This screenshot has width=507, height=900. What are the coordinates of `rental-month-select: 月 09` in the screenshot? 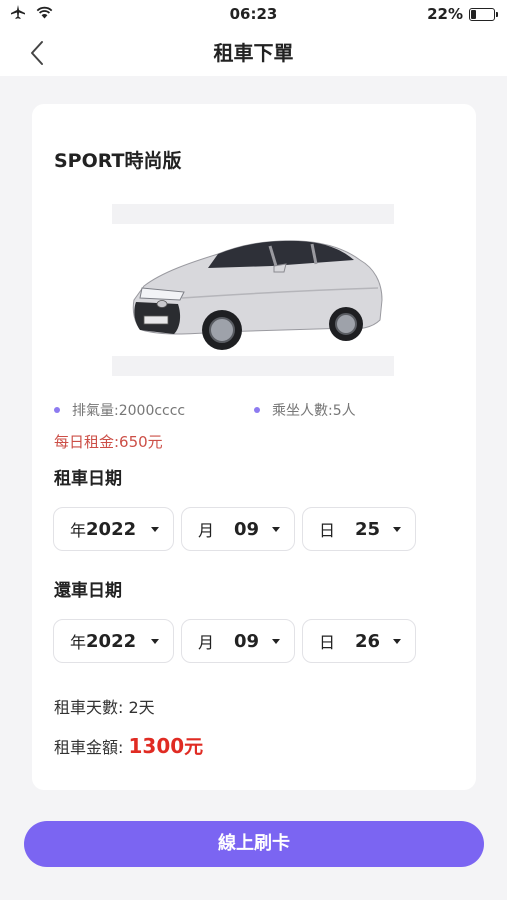 It's located at (238, 529).